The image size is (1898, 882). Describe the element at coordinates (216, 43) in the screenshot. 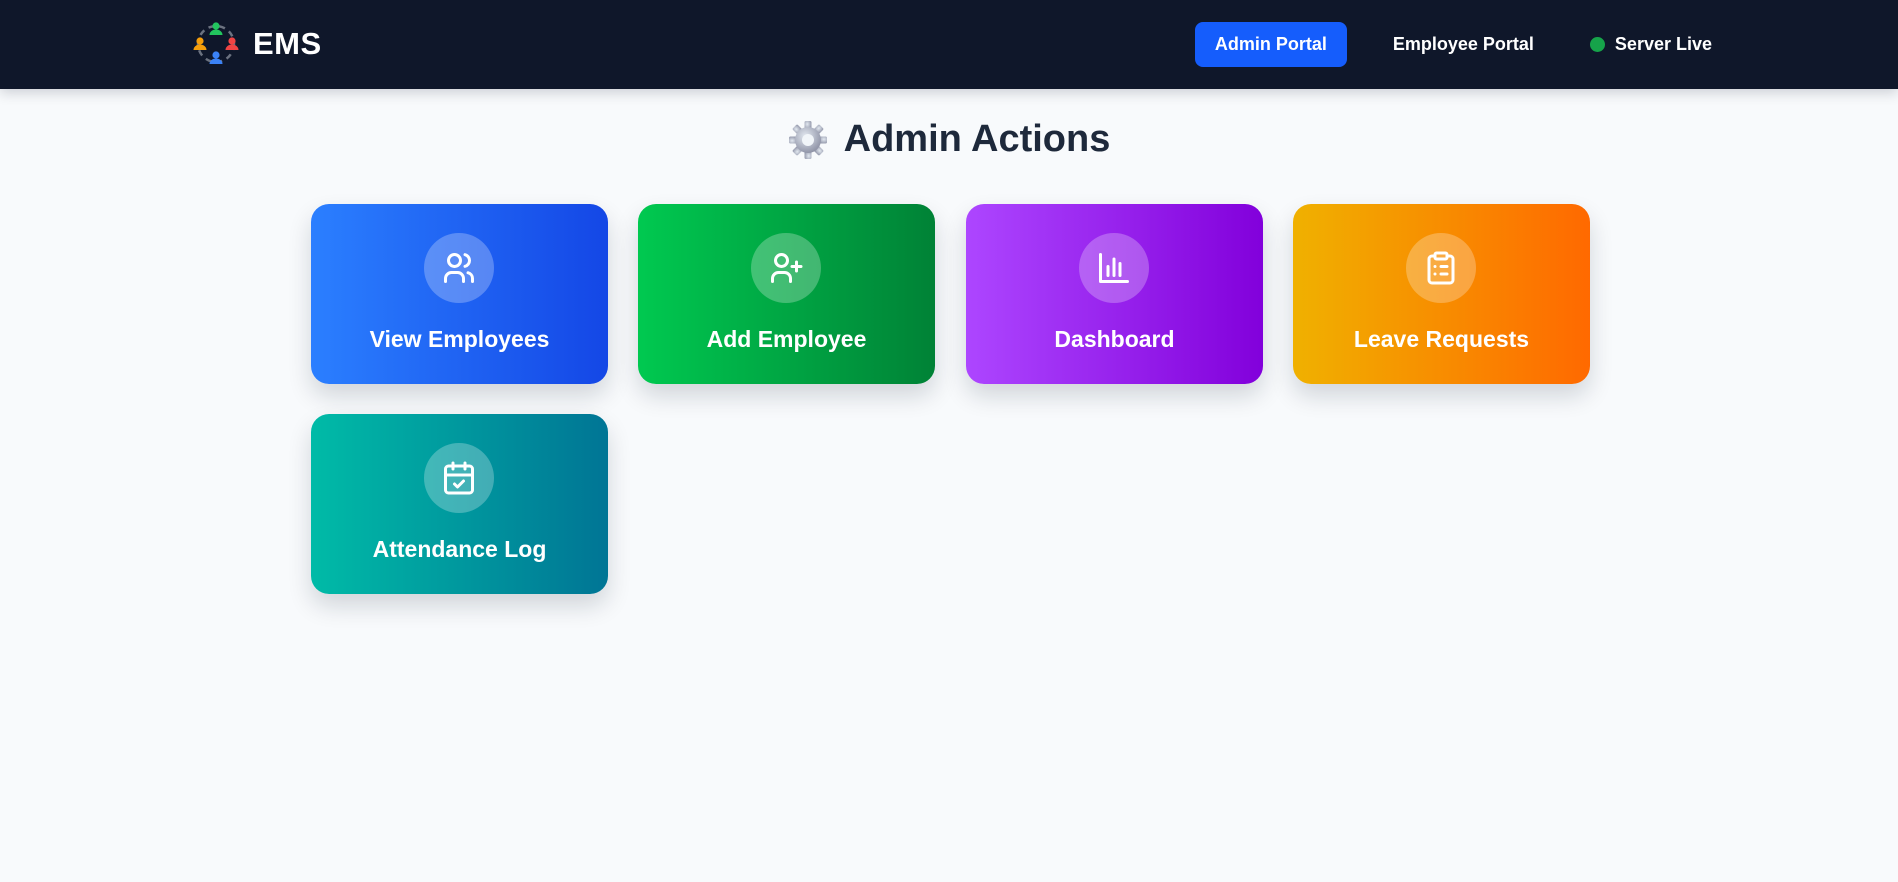

I see `team-circle-logo-icon` at that location.